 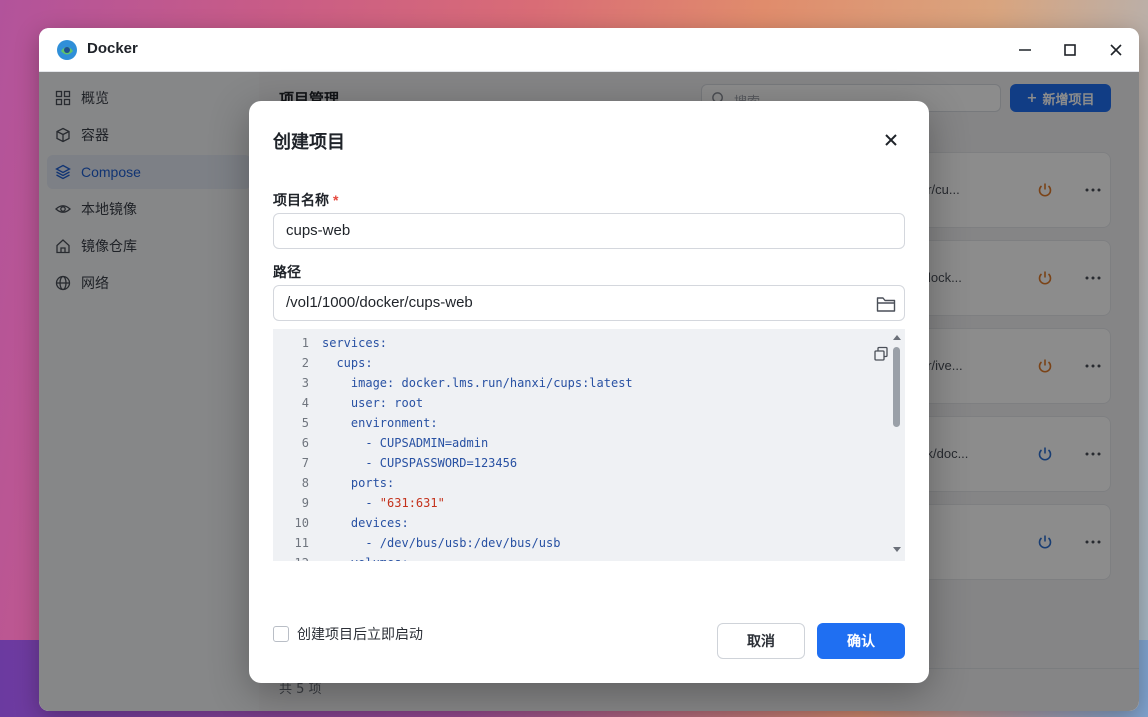 What do you see at coordinates (581, 523) in the screenshot?
I see `code-line: 10 devices:` at bounding box center [581, 523].